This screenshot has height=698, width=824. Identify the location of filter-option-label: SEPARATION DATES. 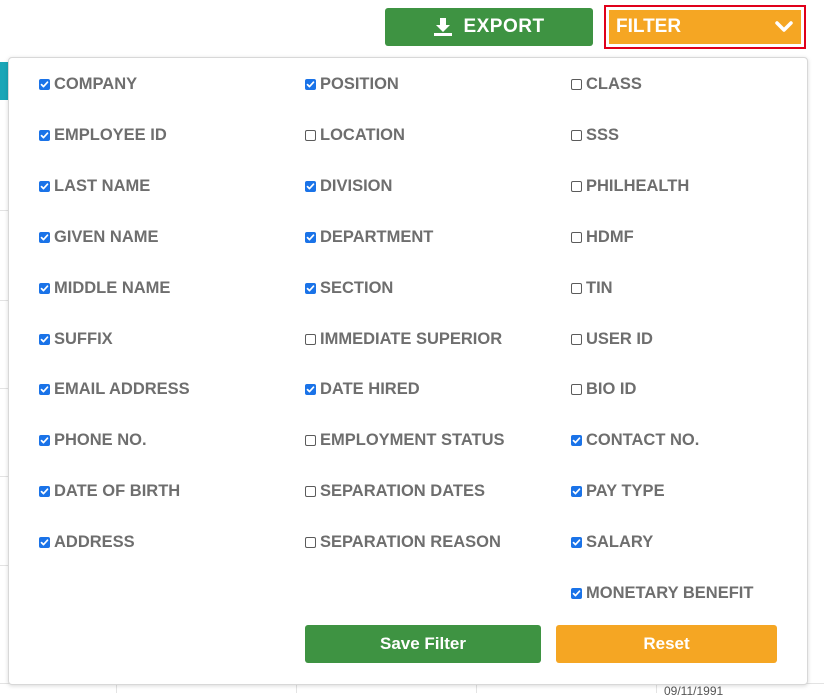
(403, 491).